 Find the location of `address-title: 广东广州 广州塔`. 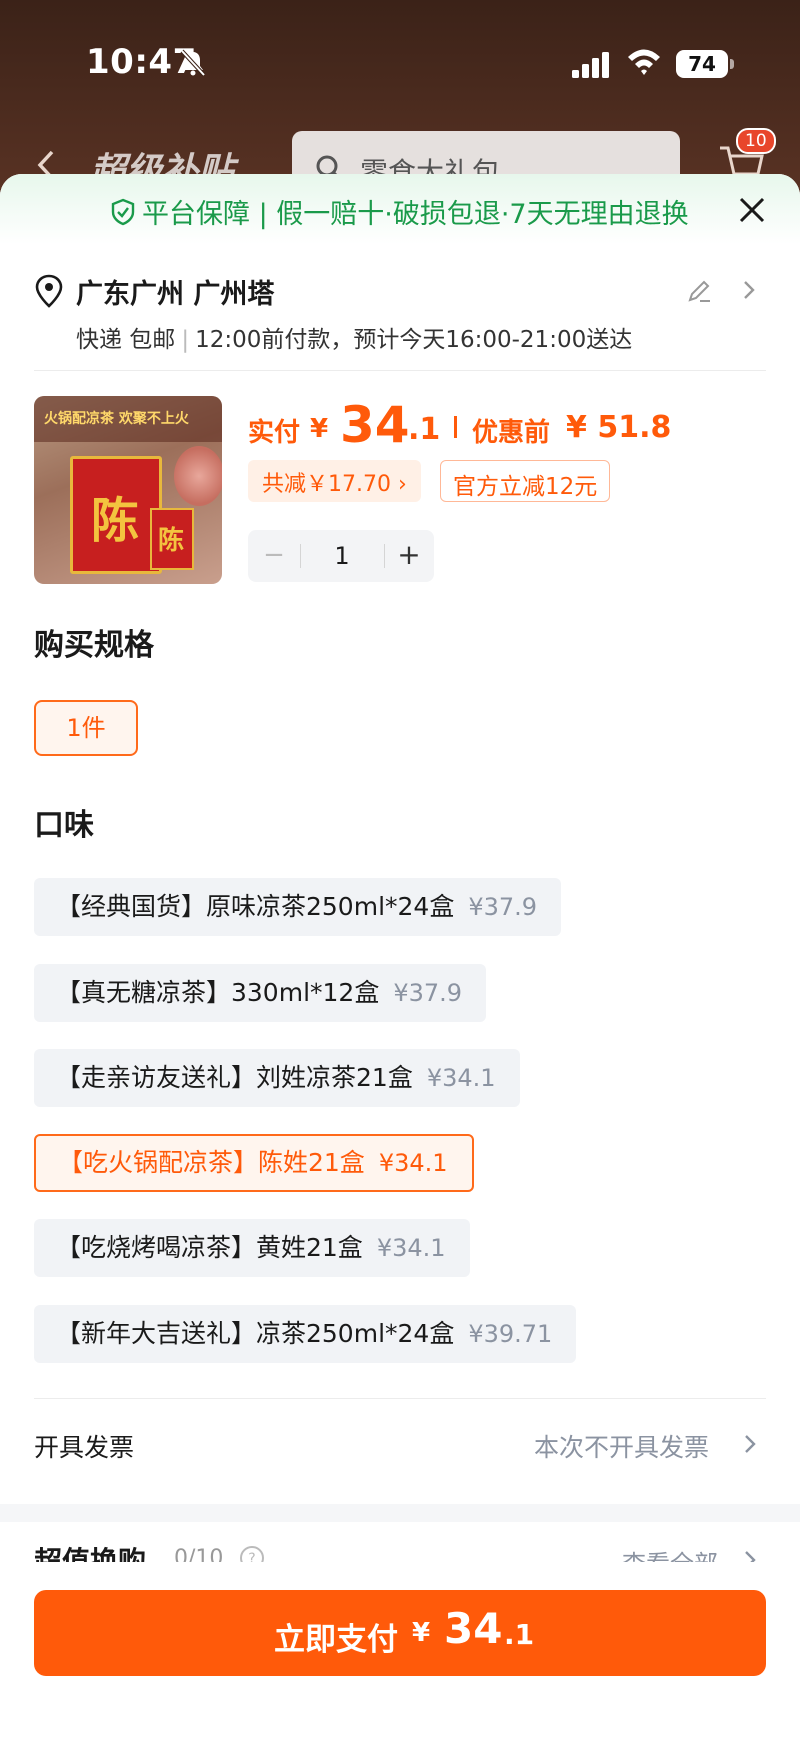

address-title: 广东广州 广州塔 is located at coordinates (175, 291).